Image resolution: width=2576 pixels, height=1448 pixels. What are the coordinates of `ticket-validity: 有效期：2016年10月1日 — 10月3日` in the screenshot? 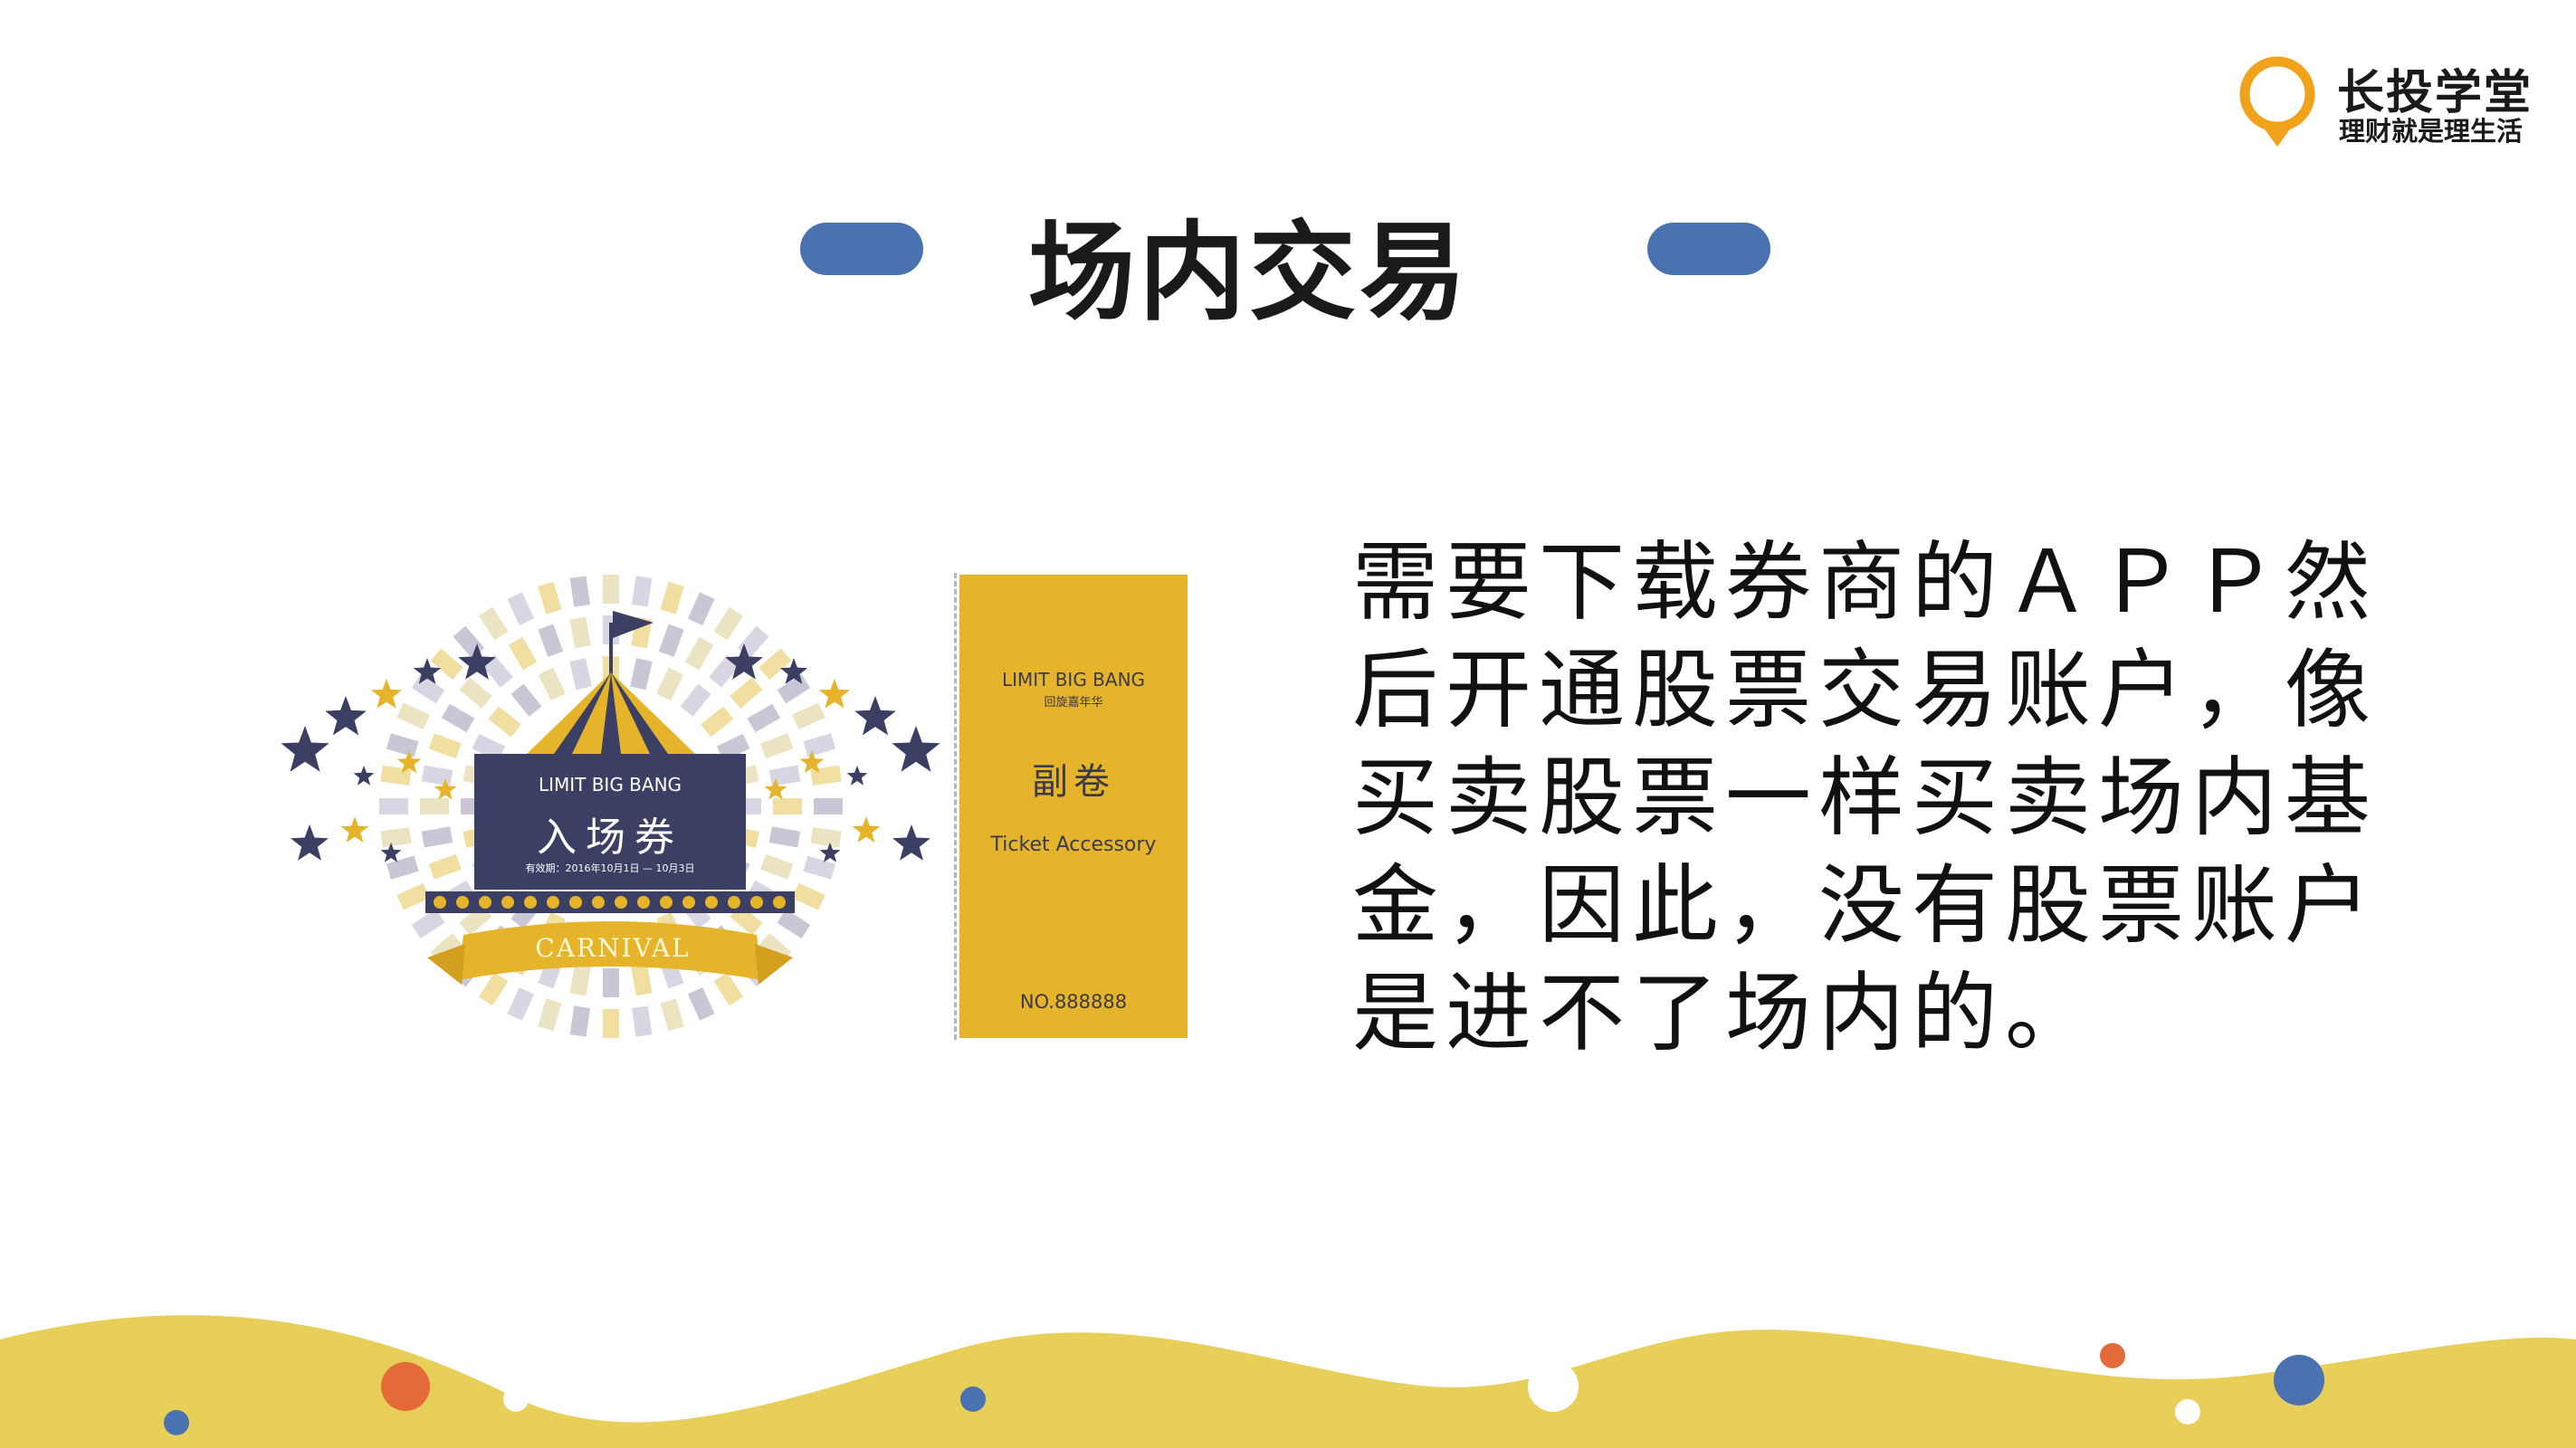 It's located at (610, 868).